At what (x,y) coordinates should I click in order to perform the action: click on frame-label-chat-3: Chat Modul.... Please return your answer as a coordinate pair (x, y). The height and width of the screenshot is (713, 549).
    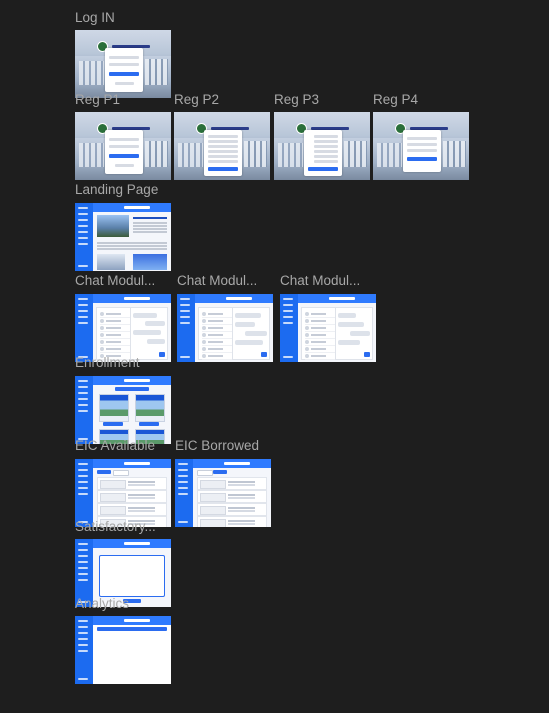
    Looking at the image, I should click on (326, 281).